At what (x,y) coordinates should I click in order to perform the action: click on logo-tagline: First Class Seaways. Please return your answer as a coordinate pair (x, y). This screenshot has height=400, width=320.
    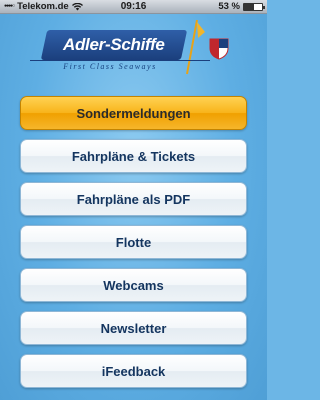
    Looking at the image, I should click on (110, 66).